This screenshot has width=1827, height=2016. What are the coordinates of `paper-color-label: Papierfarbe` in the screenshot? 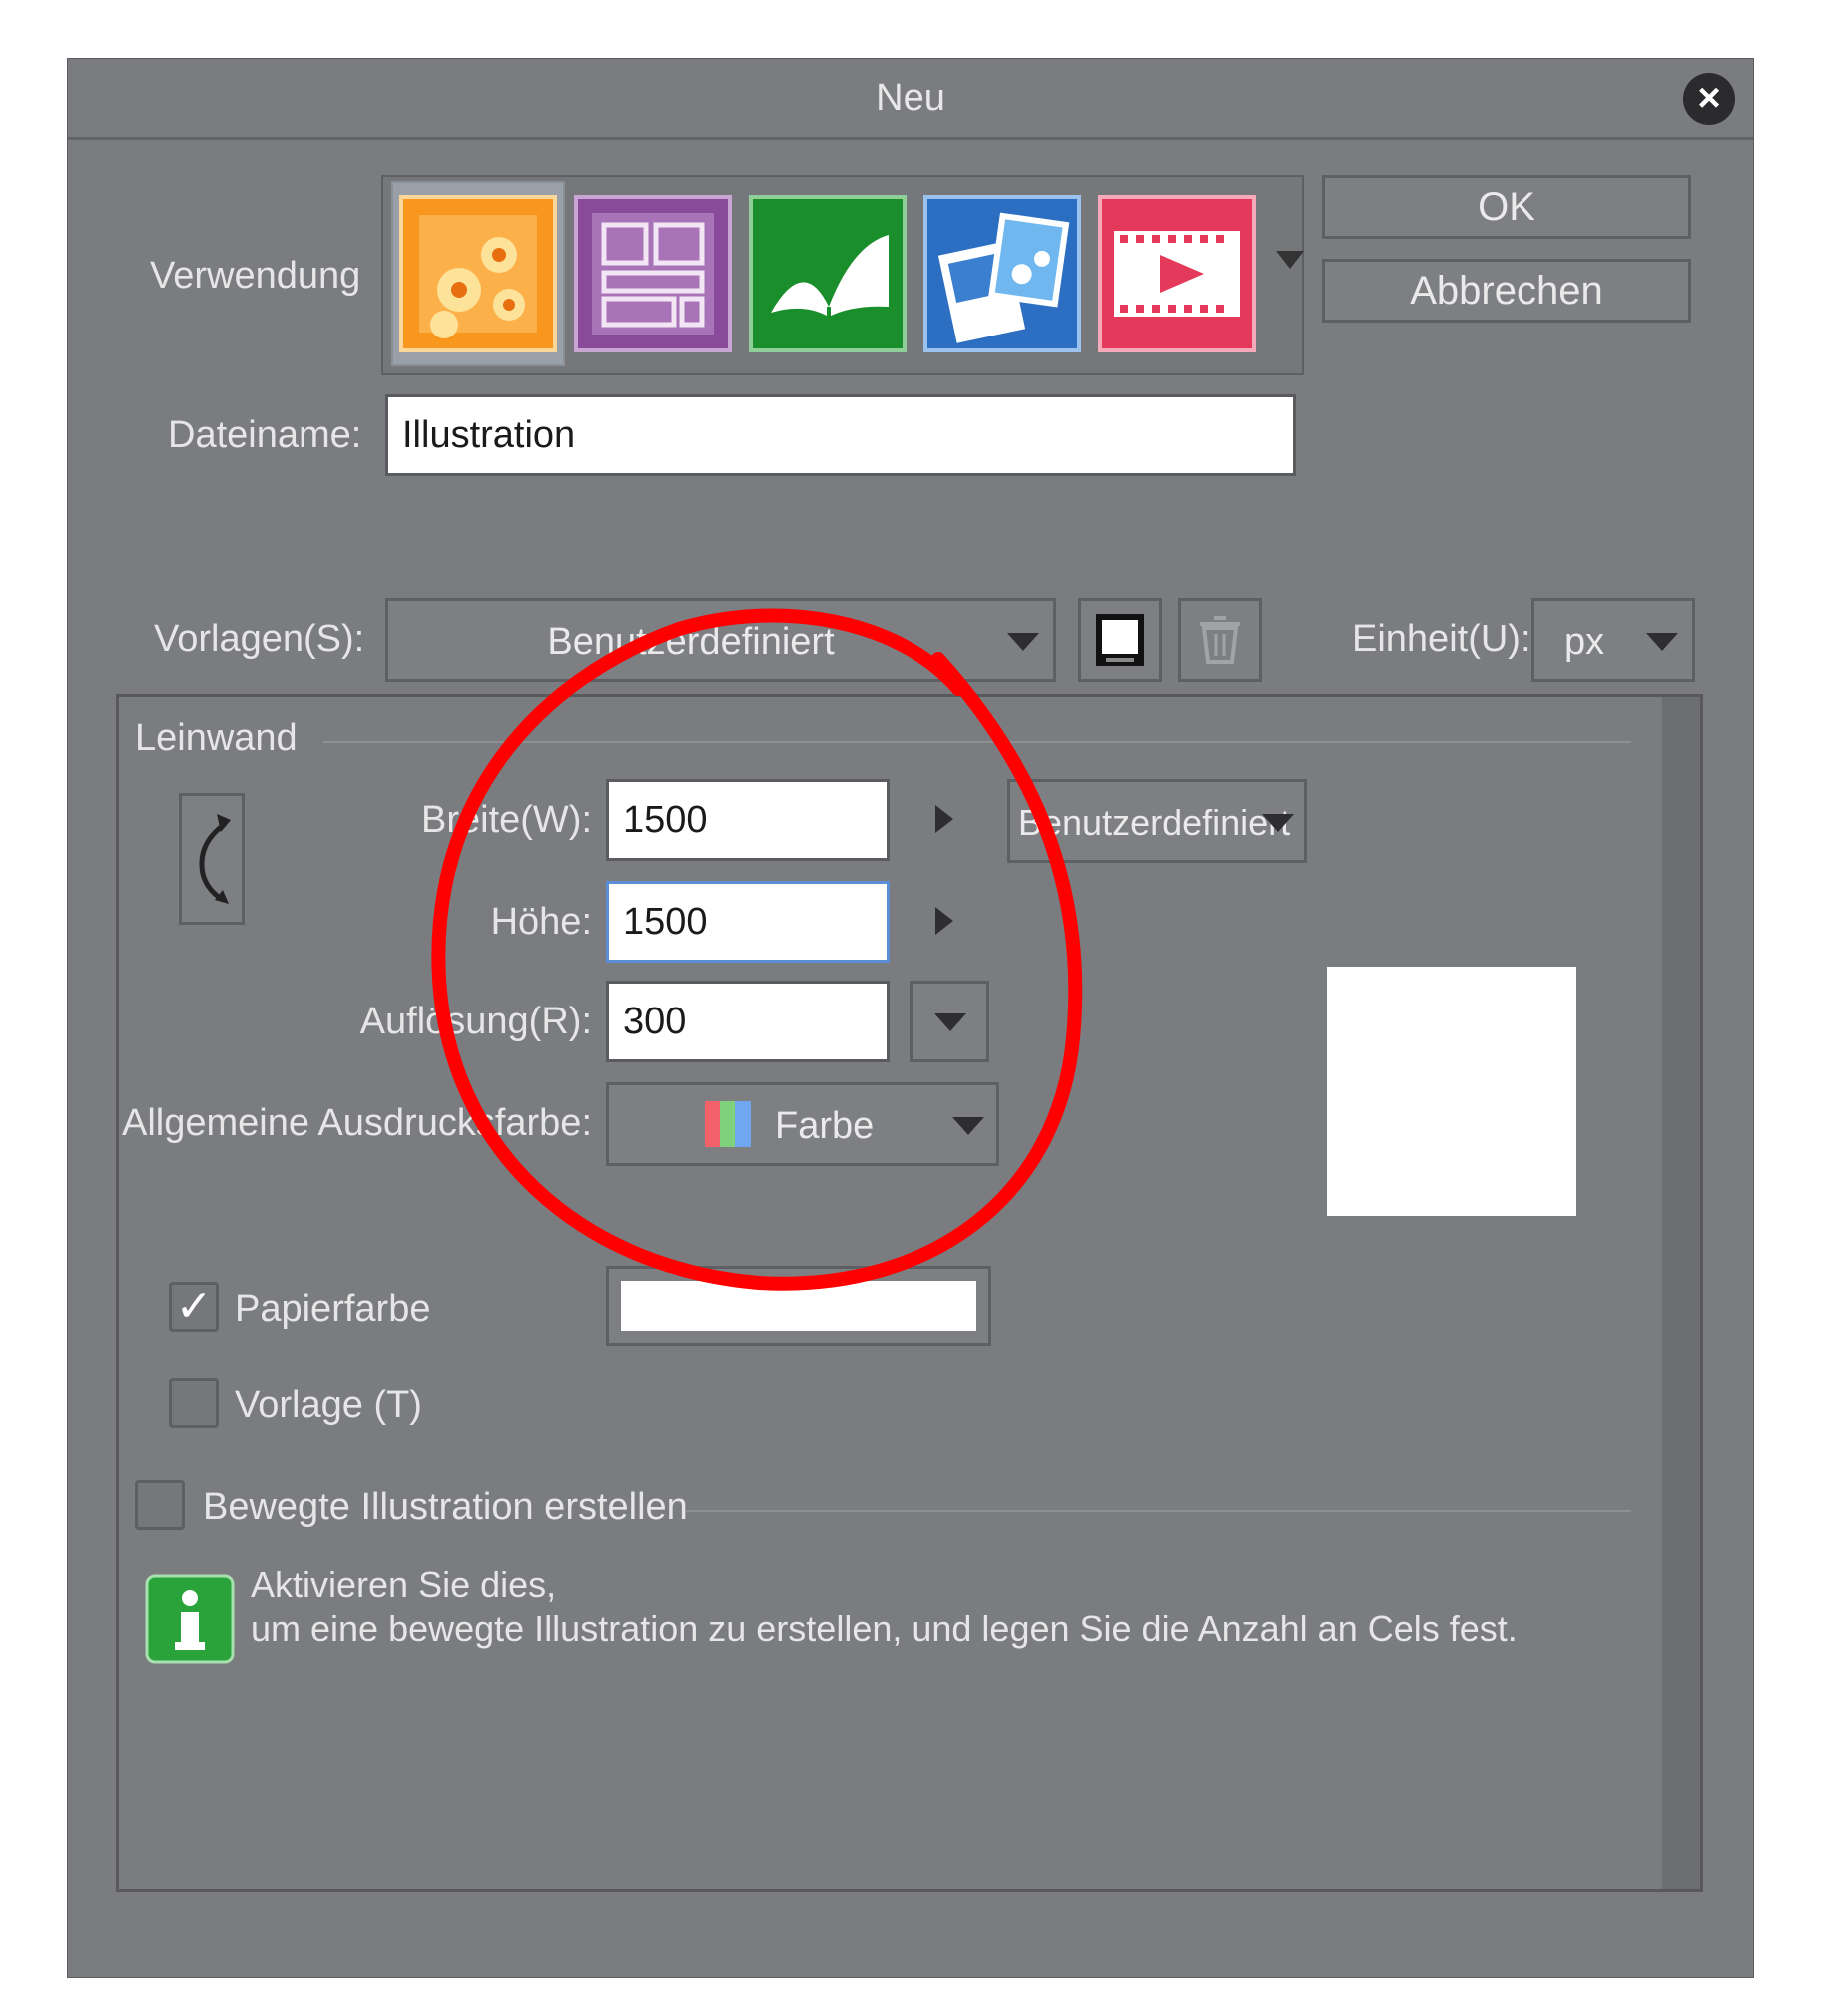 It's located at (333, 1309).